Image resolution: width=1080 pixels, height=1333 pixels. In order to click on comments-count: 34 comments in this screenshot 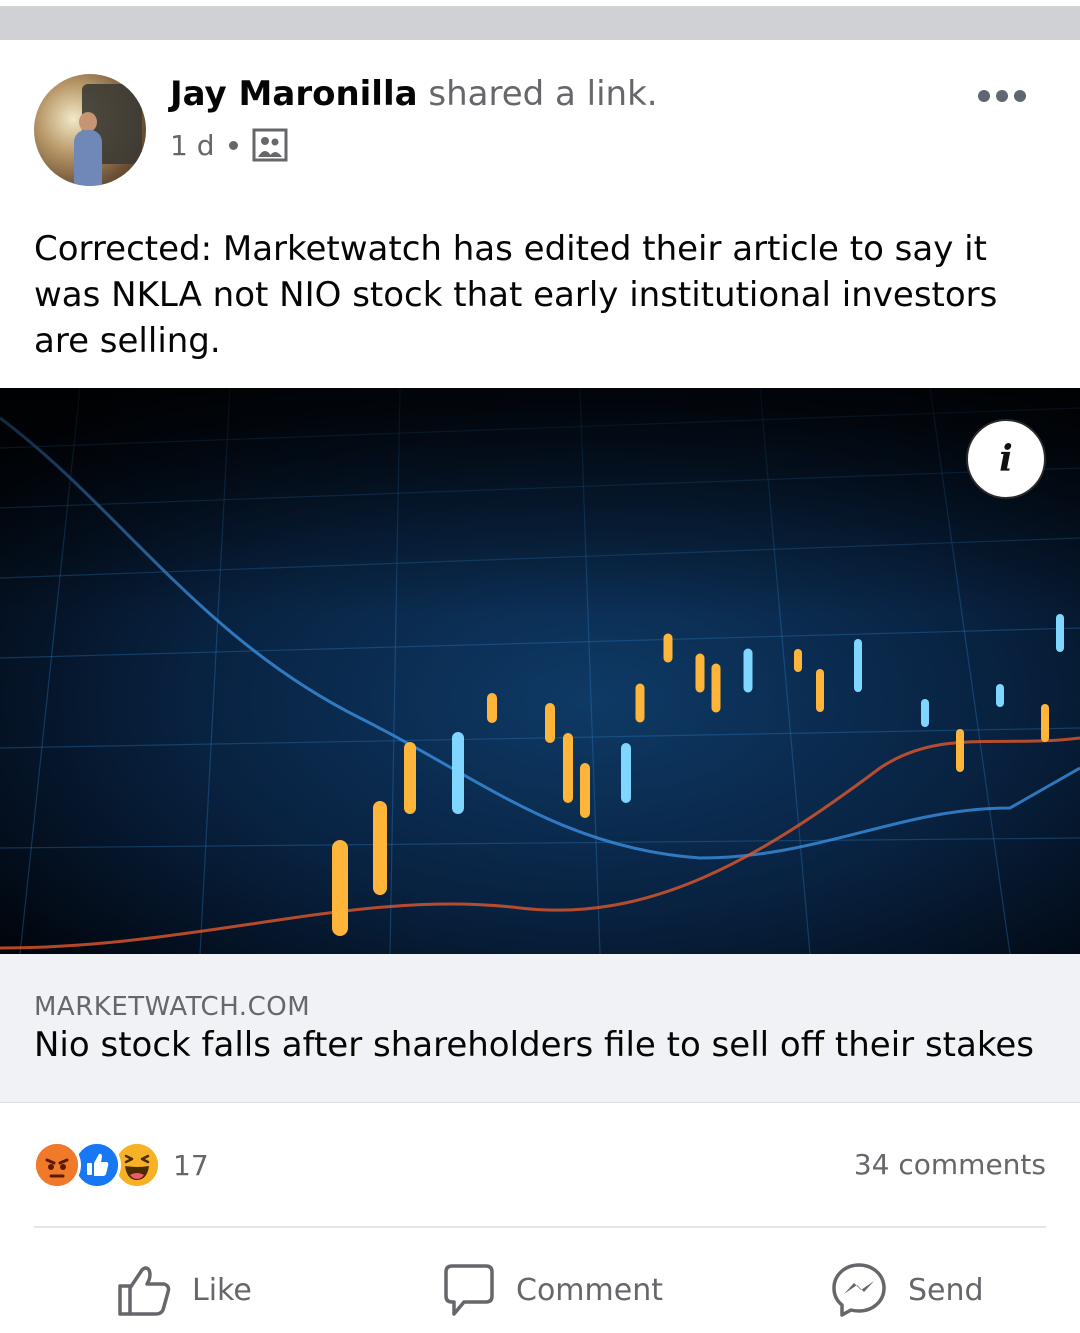, I will do `click(950, 1164)`.